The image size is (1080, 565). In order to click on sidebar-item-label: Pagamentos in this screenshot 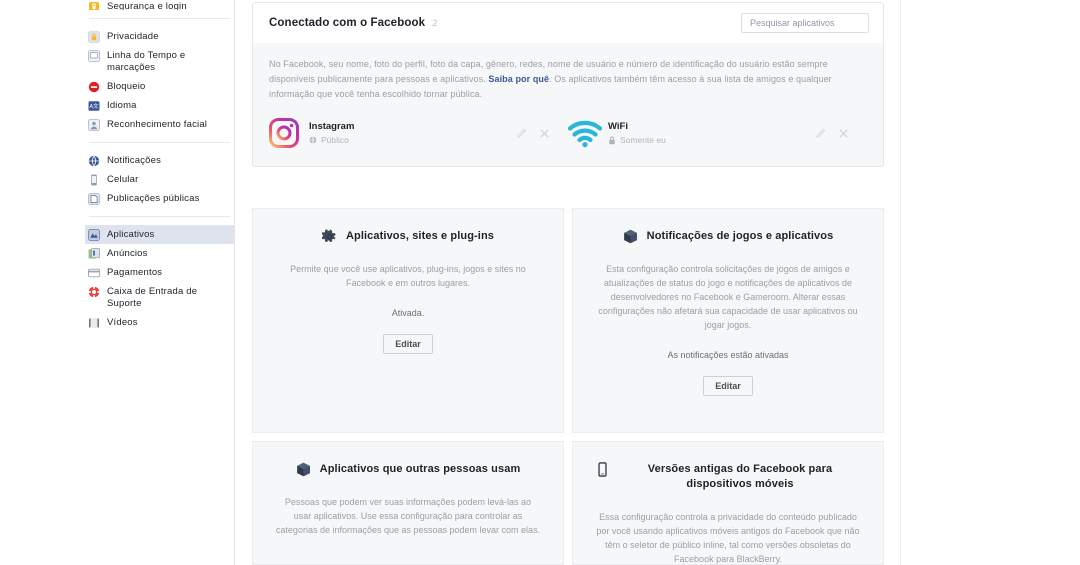, I will do `click(135, 272)`.